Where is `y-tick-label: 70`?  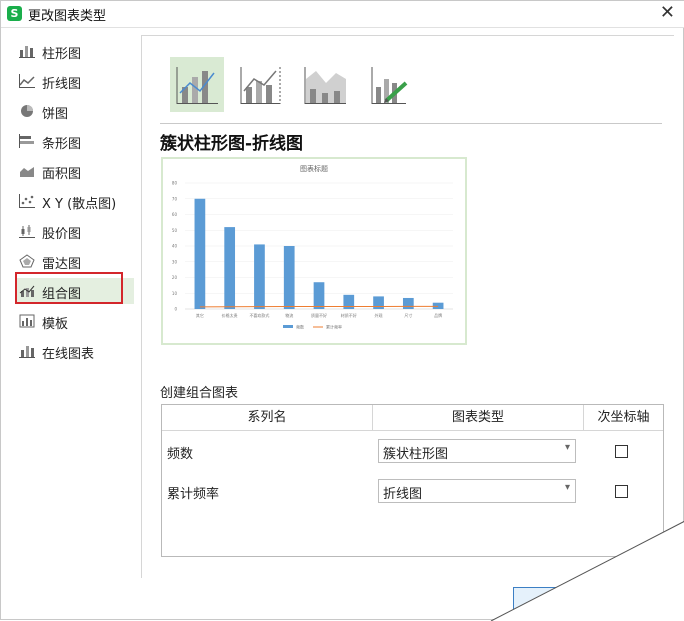
y-tick-label: 70 is located at coordinates (175, 198).